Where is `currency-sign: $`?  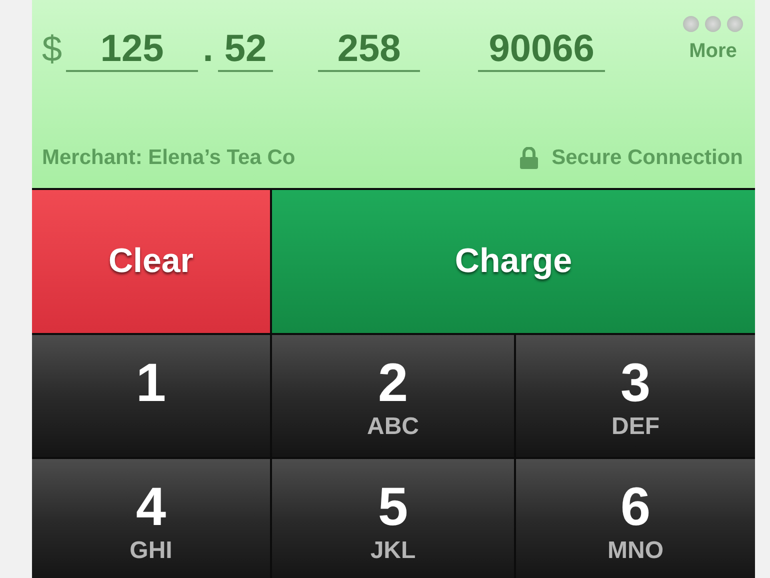
currency-sign: $ is located at coordinates (52, 49).